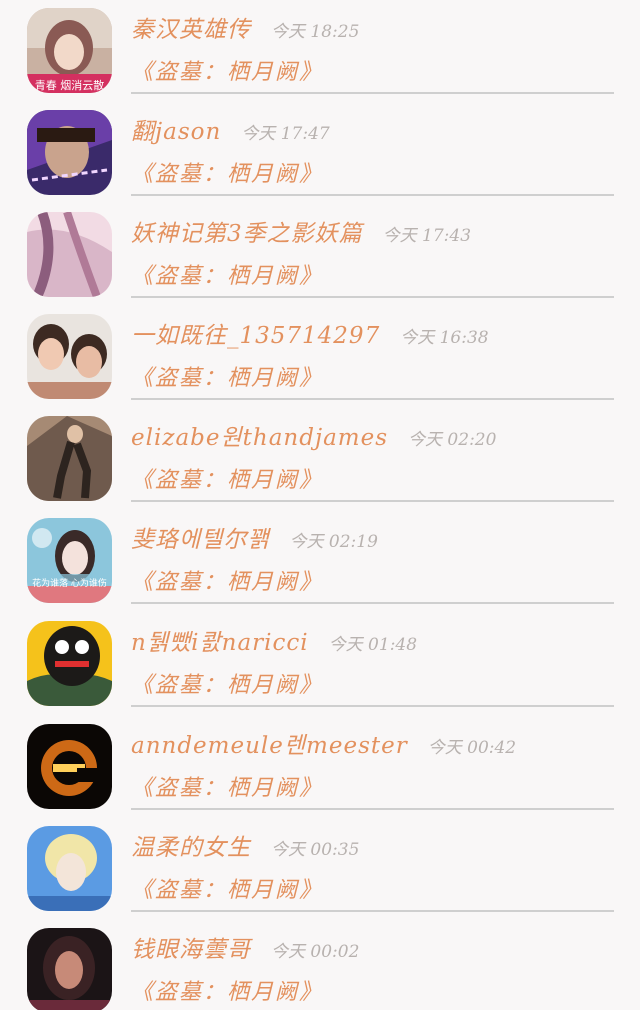  Describe the element at coordinates (255, 333) in the screenshot. I see `user-name: 一如既往_135714297` at that location.